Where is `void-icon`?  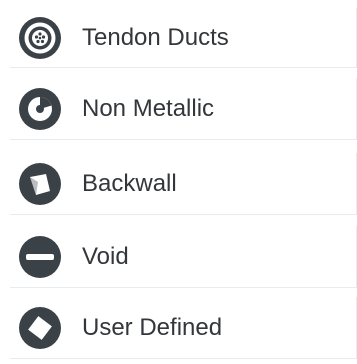
void-icon is located at coordinates (40, 257).